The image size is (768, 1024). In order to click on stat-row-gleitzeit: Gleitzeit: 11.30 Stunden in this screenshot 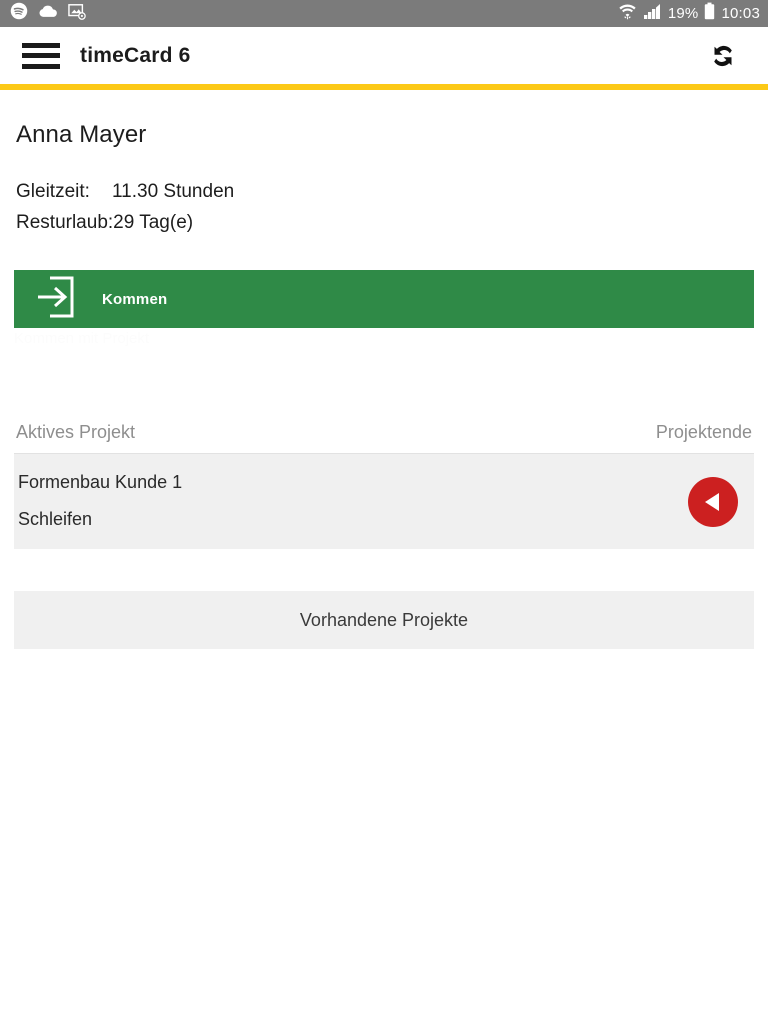, I will do `click(385, 191)`.